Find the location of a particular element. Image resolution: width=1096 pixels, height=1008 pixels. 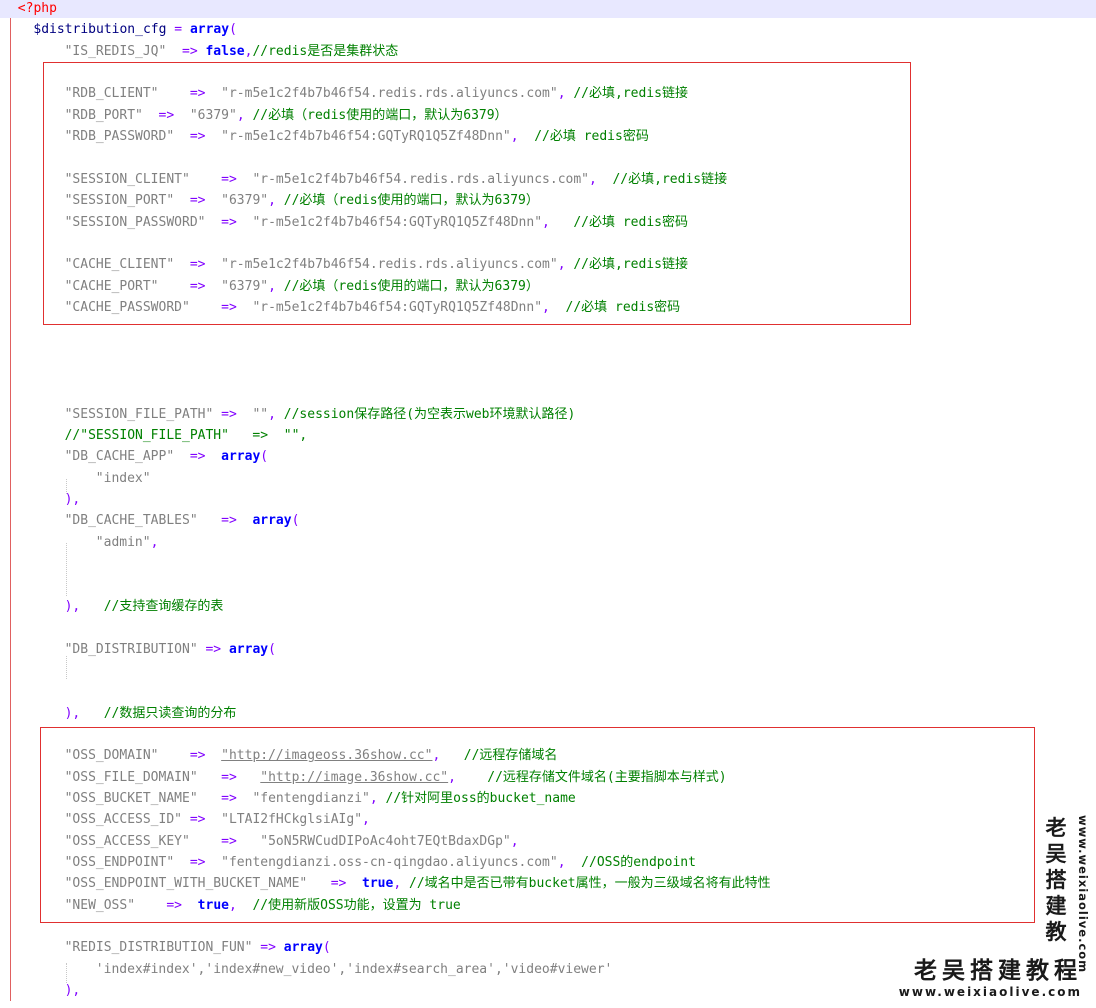

code-token: <?php is located at coordinates (37, 8).